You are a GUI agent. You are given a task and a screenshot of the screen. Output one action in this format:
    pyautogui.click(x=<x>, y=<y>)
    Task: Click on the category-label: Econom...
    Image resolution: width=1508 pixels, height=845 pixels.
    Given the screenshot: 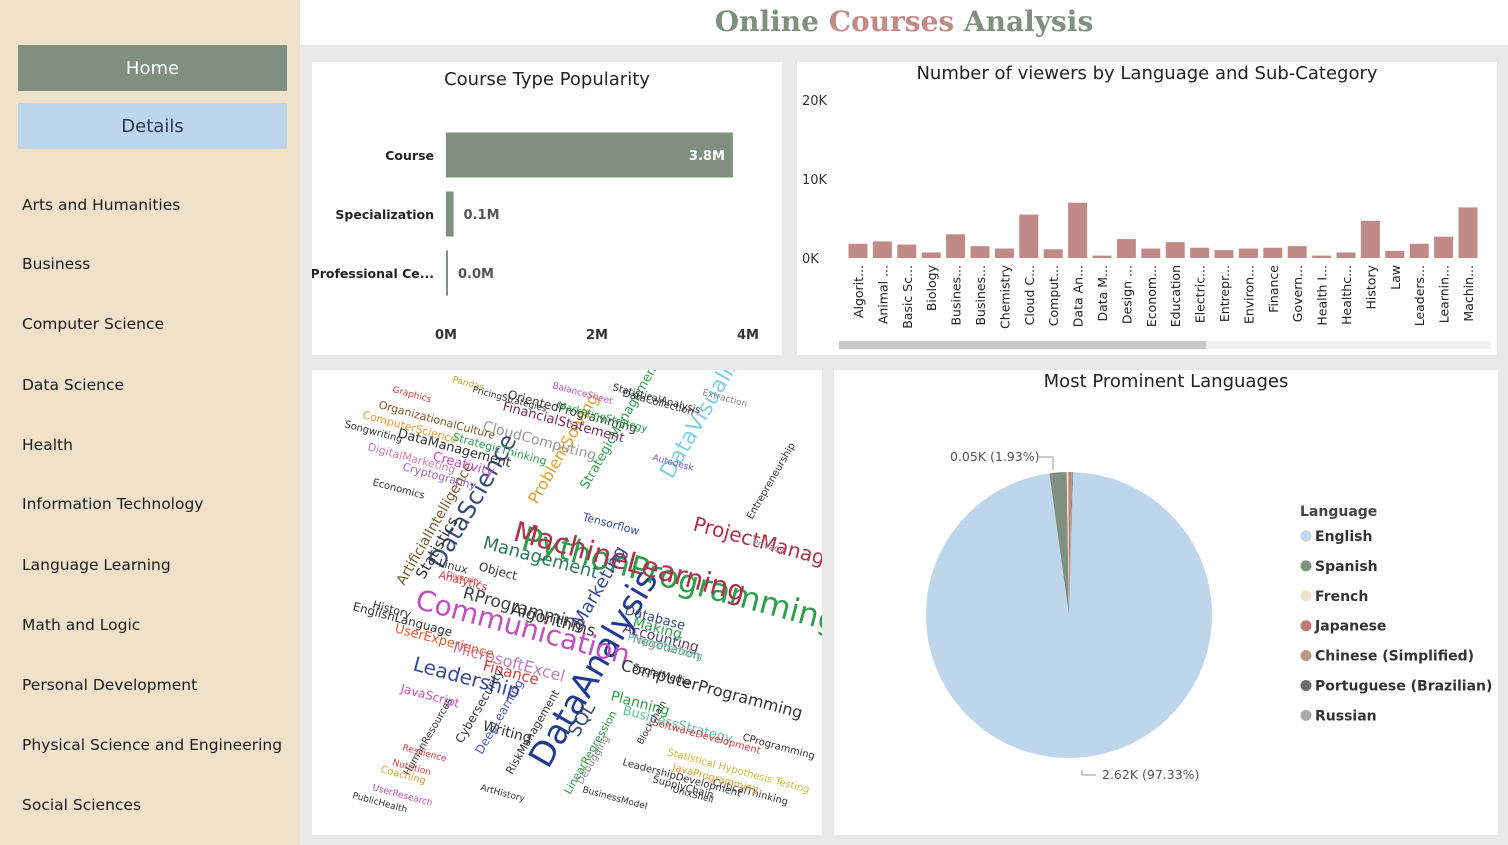 What is the action you would take?
    pyautogui.click(x=1151, y=296)
    